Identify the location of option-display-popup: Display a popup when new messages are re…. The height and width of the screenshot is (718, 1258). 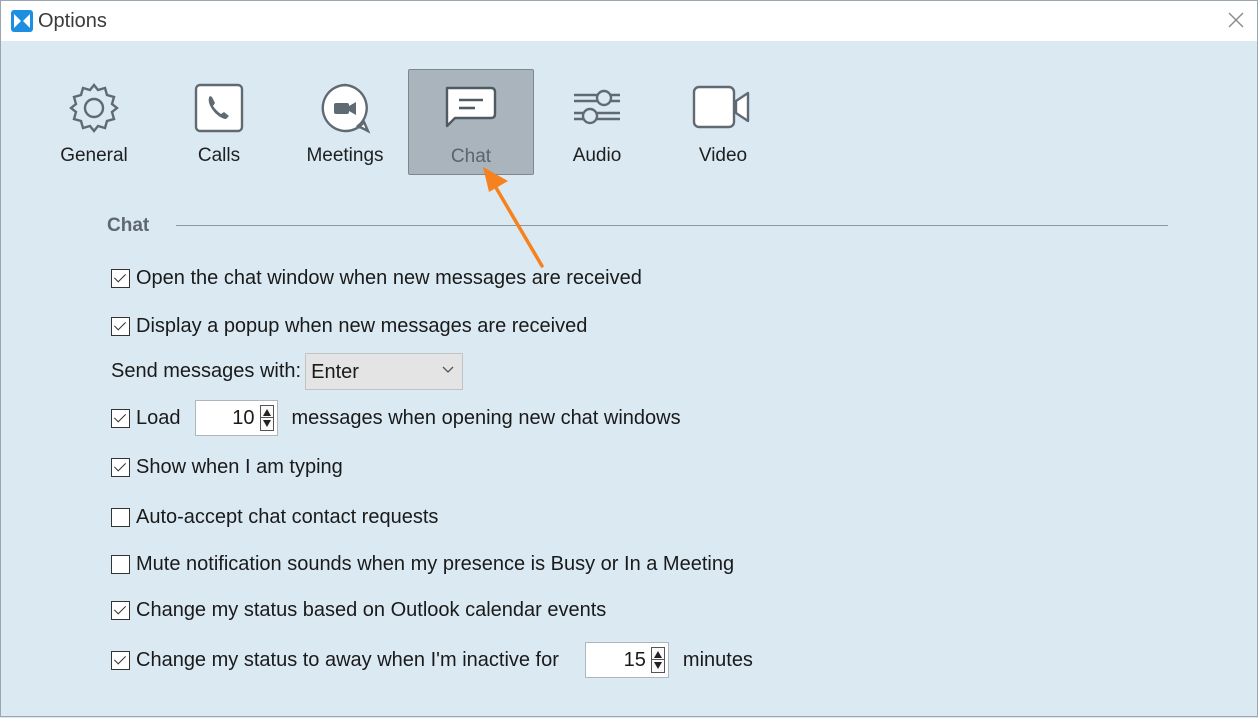
(349, 326).